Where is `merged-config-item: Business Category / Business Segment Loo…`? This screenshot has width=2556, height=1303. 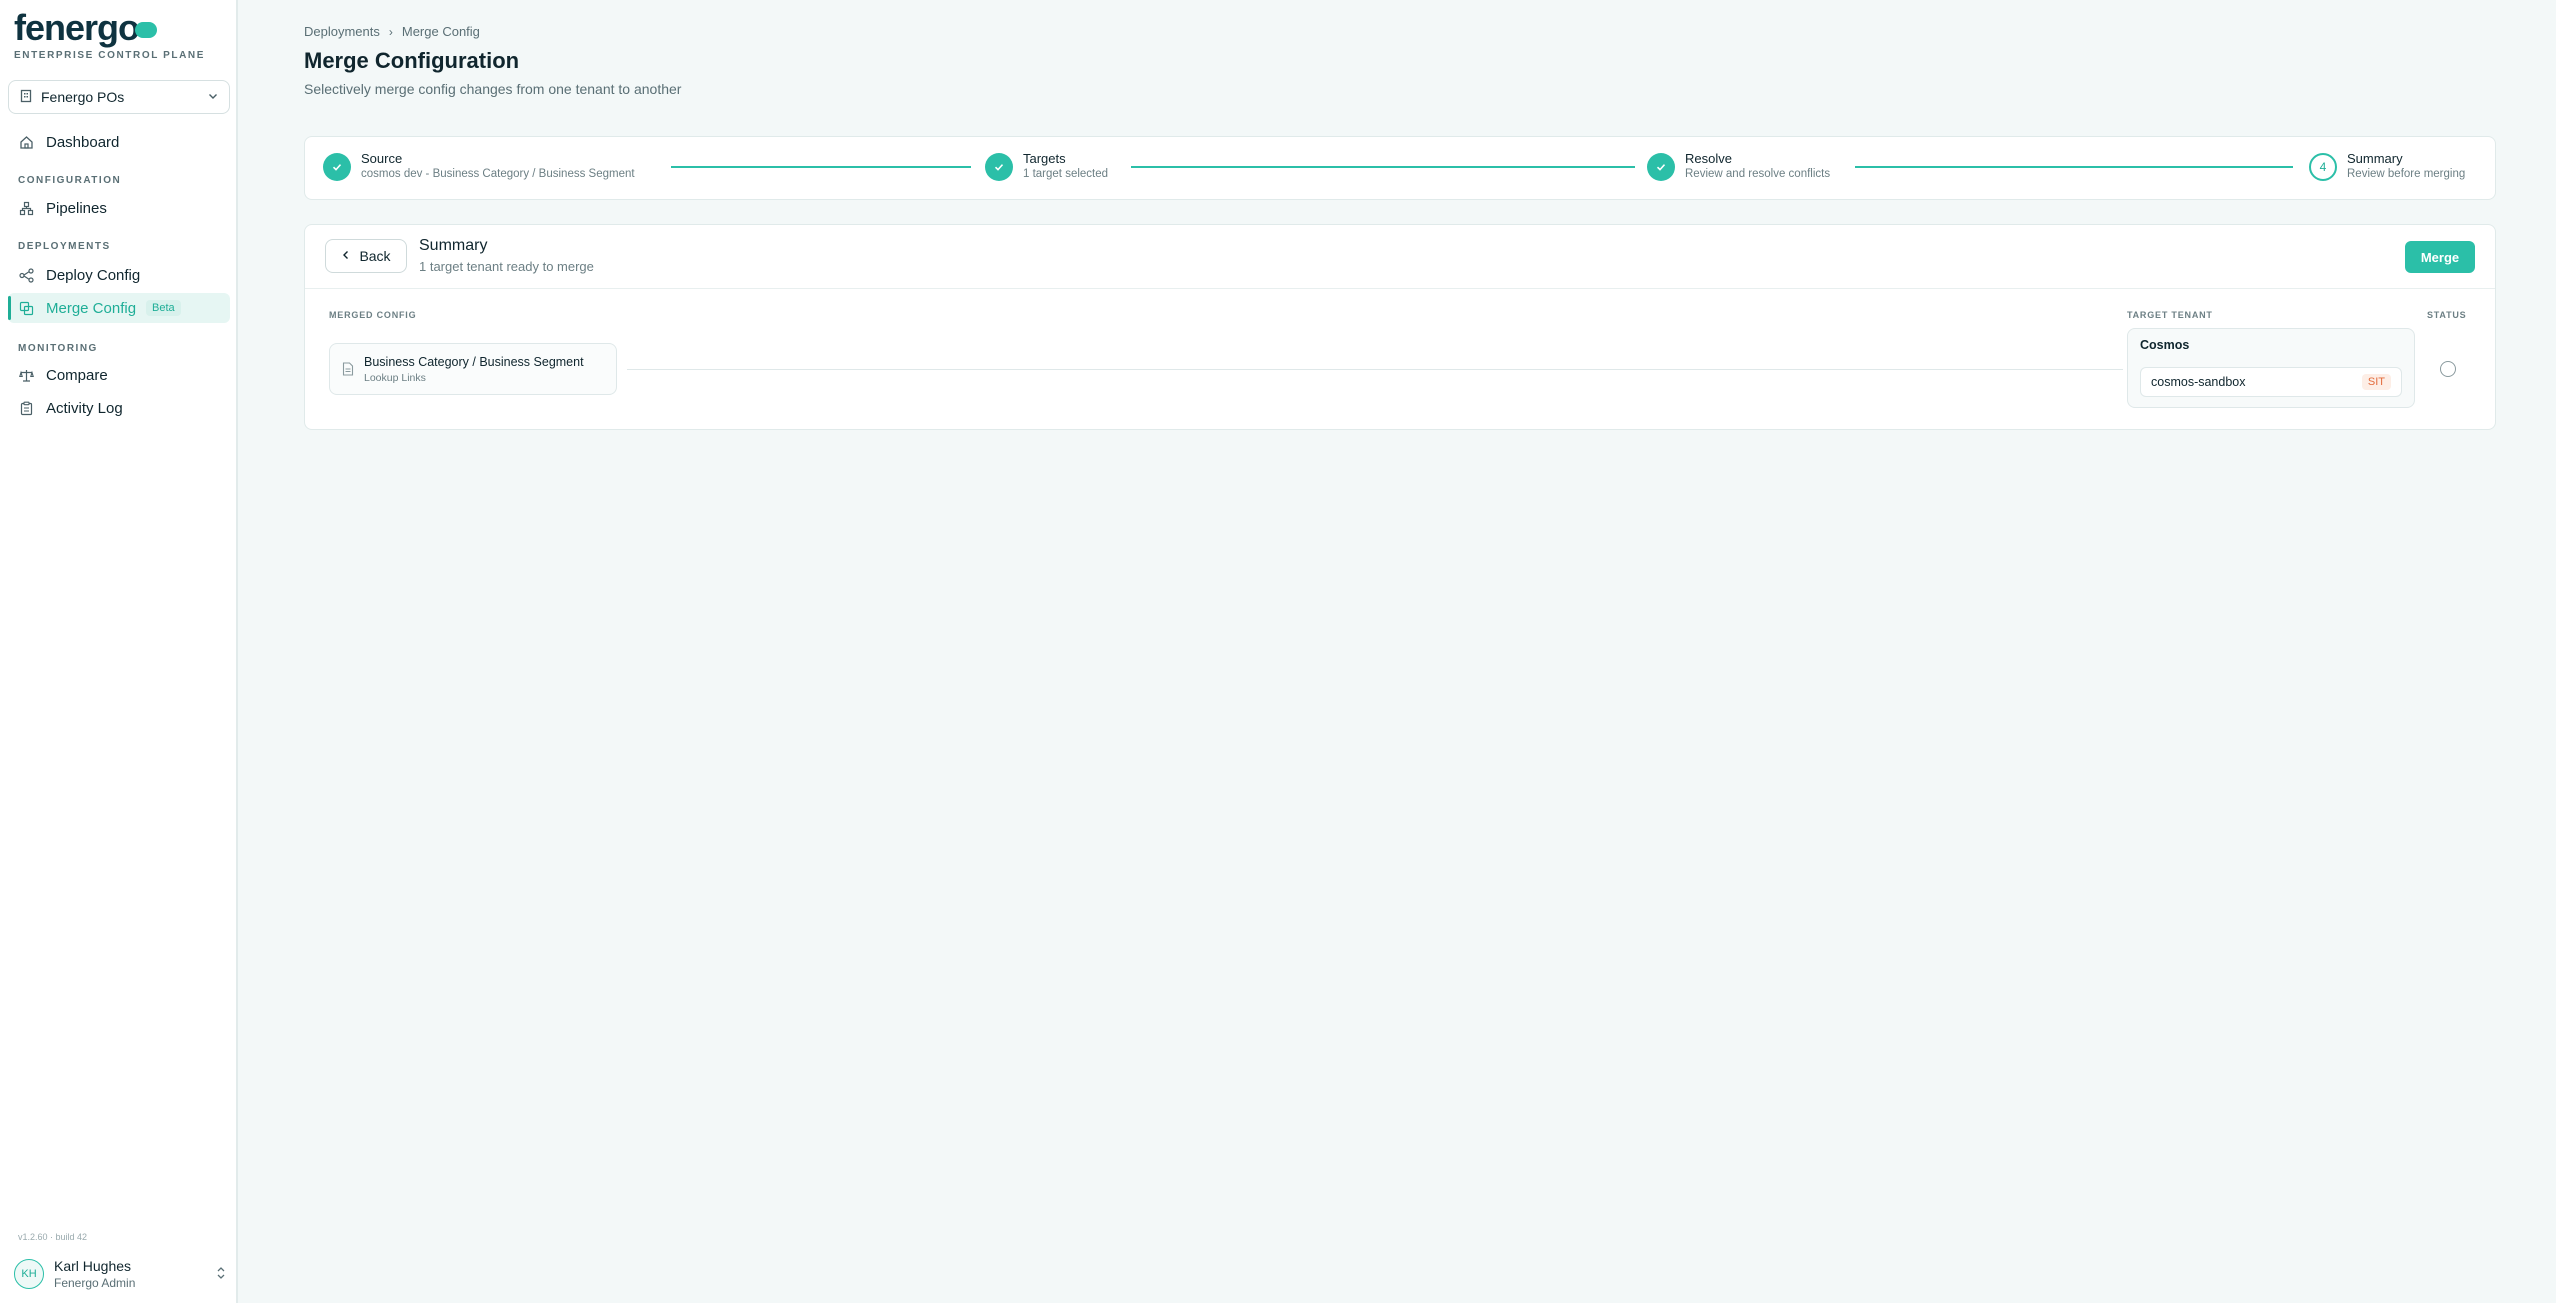
merged-config-item: Business Category / Business Segment Loo… is located at coordinates (473, 369).